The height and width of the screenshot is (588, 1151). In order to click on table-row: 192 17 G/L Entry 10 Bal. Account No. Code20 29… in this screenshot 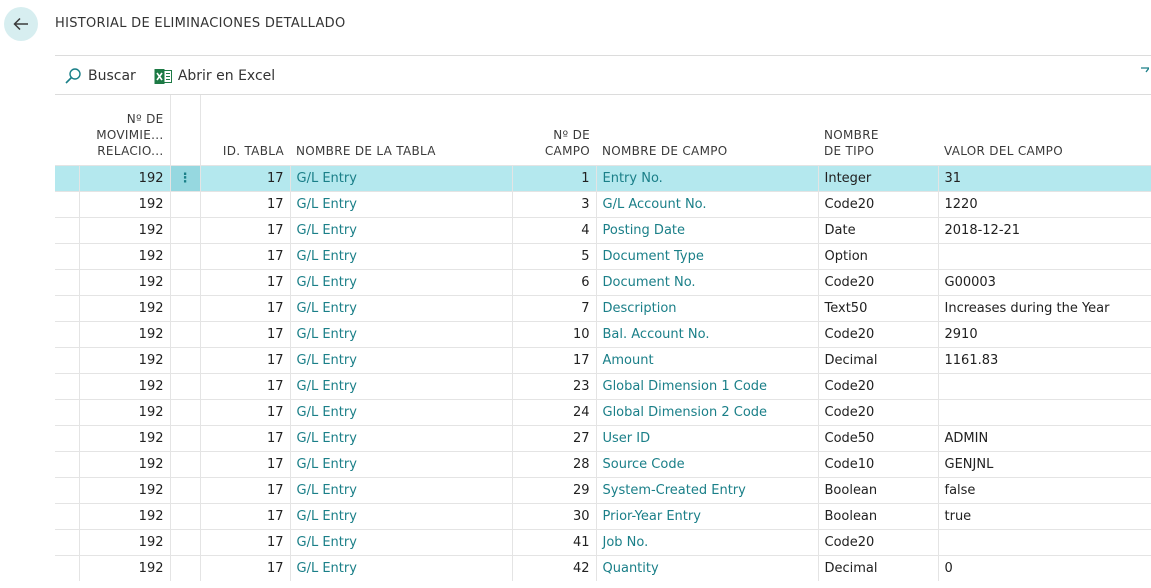, I will do `click(603, 334)`.